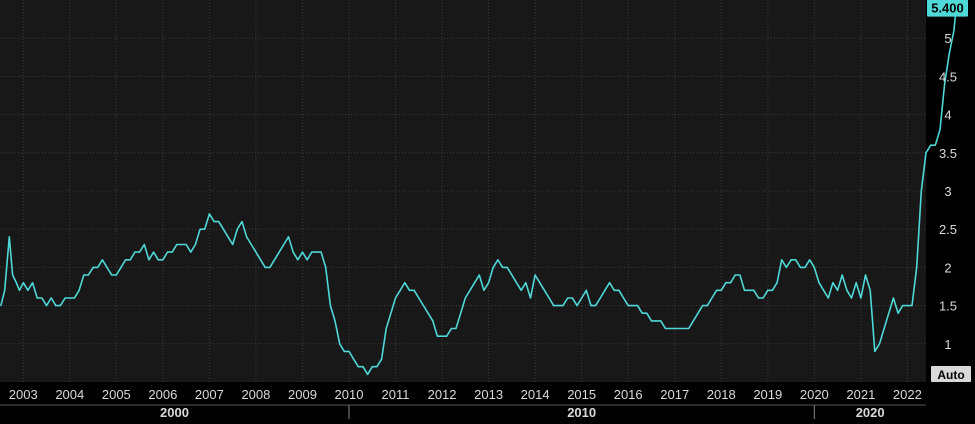 This screenshot has height=424, width=975. What do you see at coordinates (721, 394) in the screenshot?
I see `x-tick-label: 2018` at bounding box center [721, 394].